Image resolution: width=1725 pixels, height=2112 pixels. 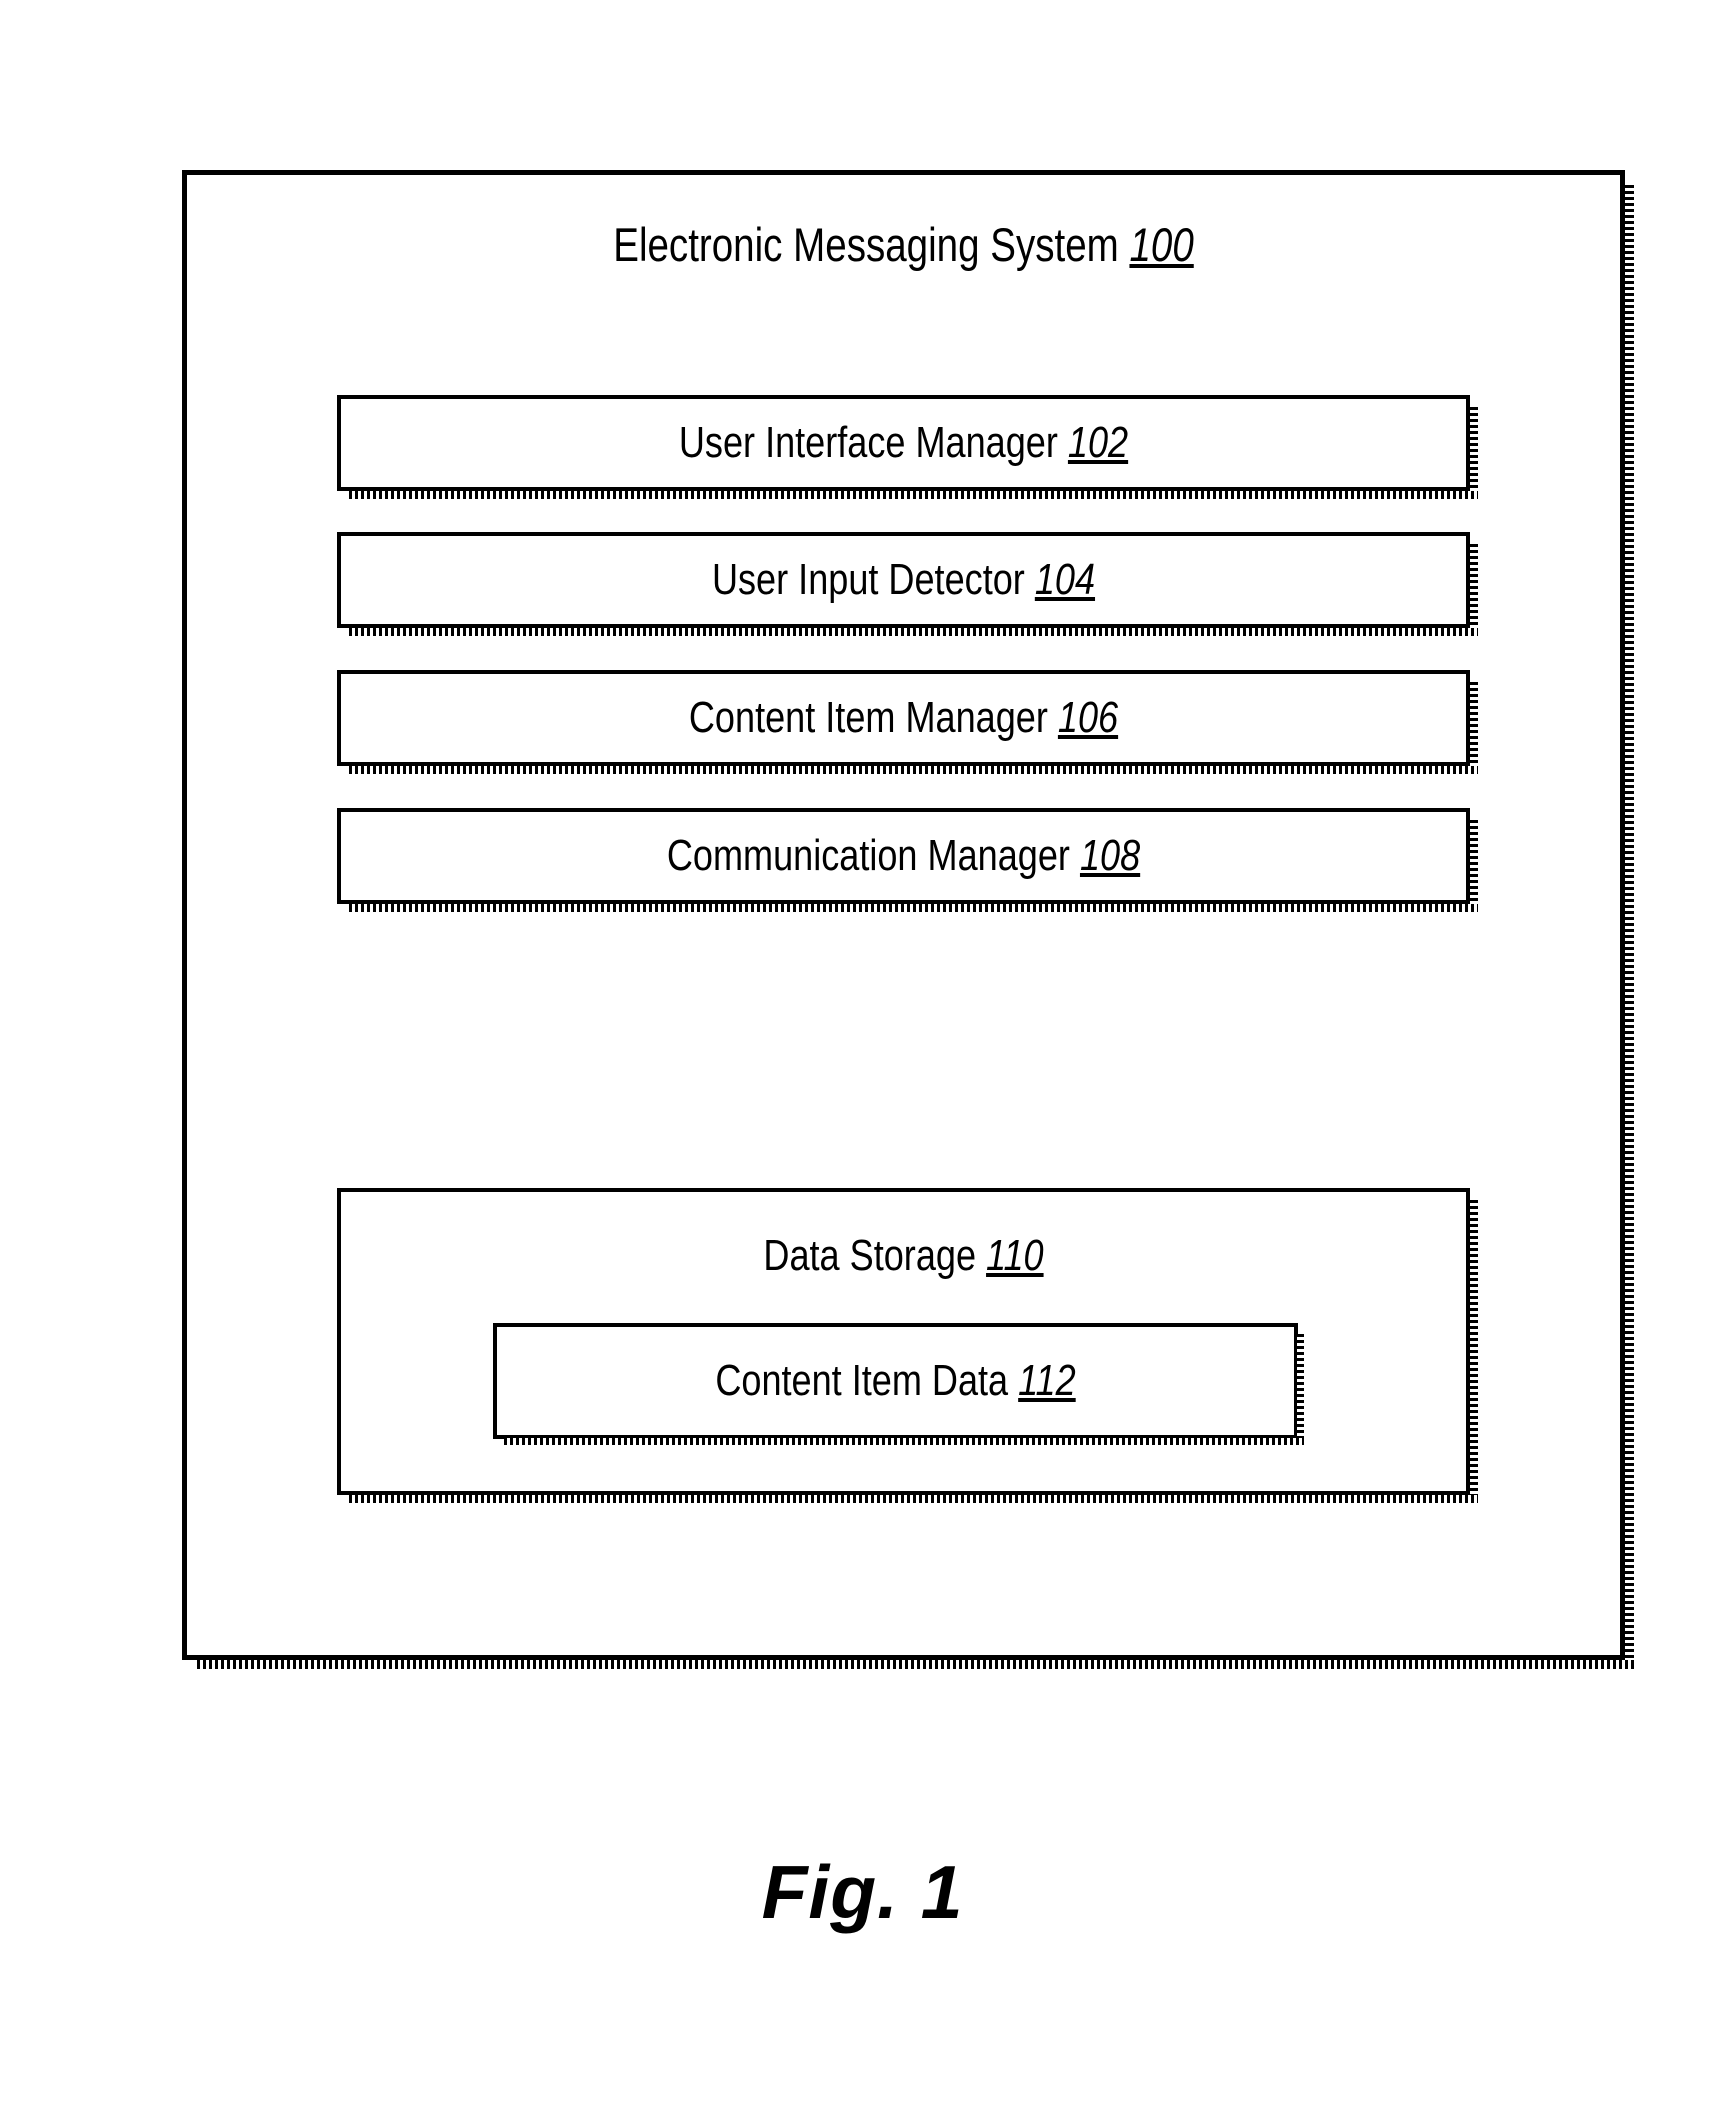 I want to click on component-label: Content Item Manager 106, so click(x=903, y=718).